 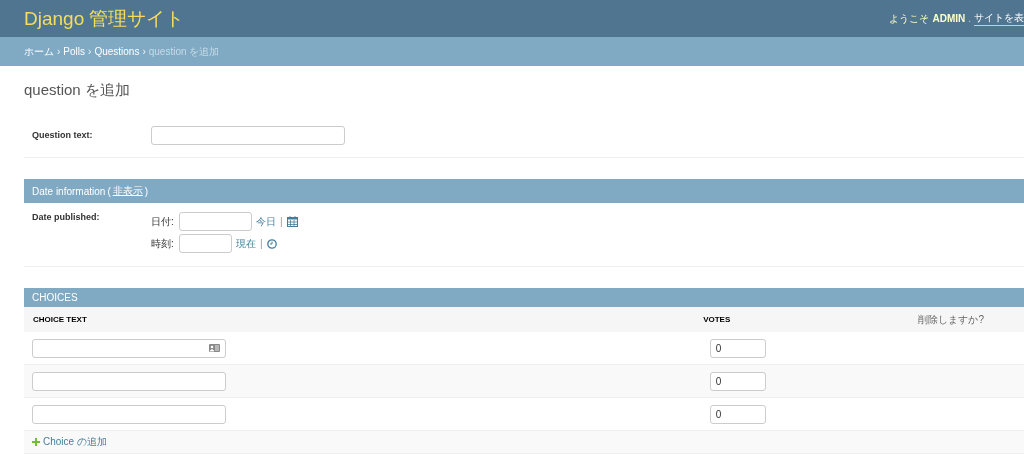 I want to click on hide-link: 非表示, so click(x=127, y=191).